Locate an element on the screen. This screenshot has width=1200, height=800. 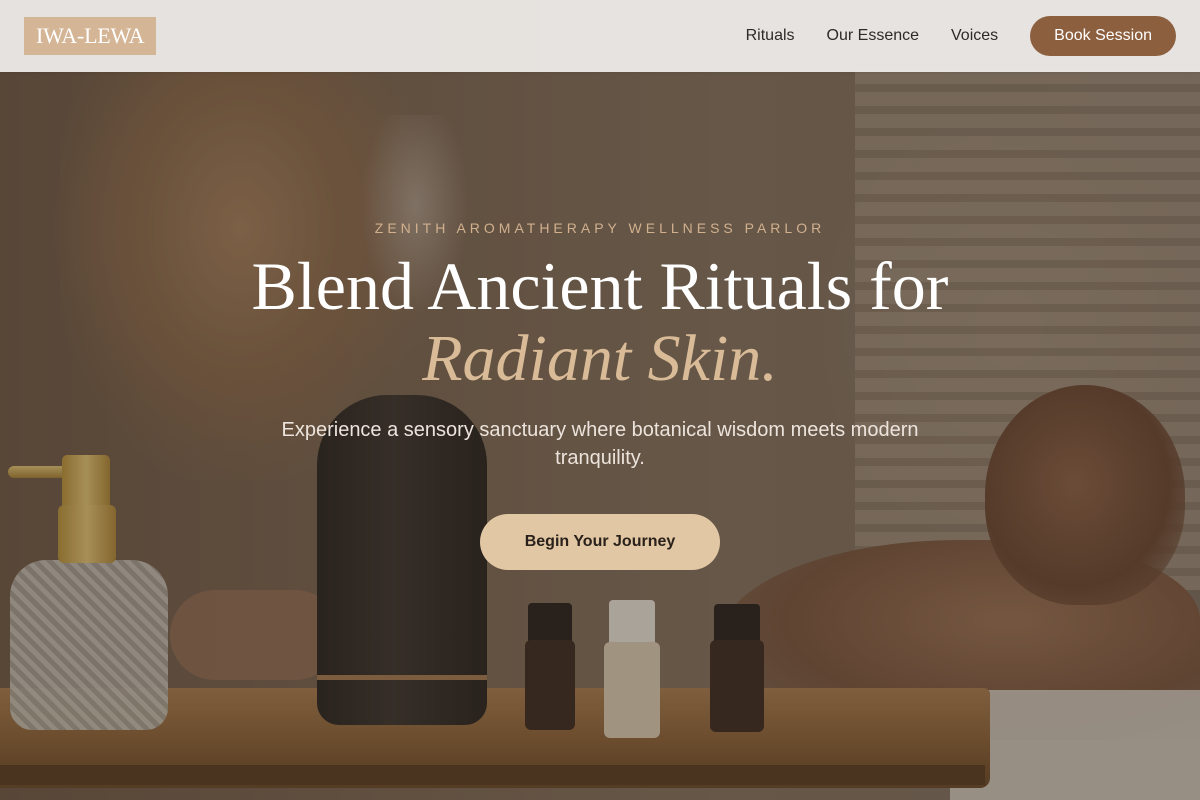
hero-eyebrow: ZENITH AROMATHERAPY WELLNESS PARLOR is located at coordinates (600, 228).